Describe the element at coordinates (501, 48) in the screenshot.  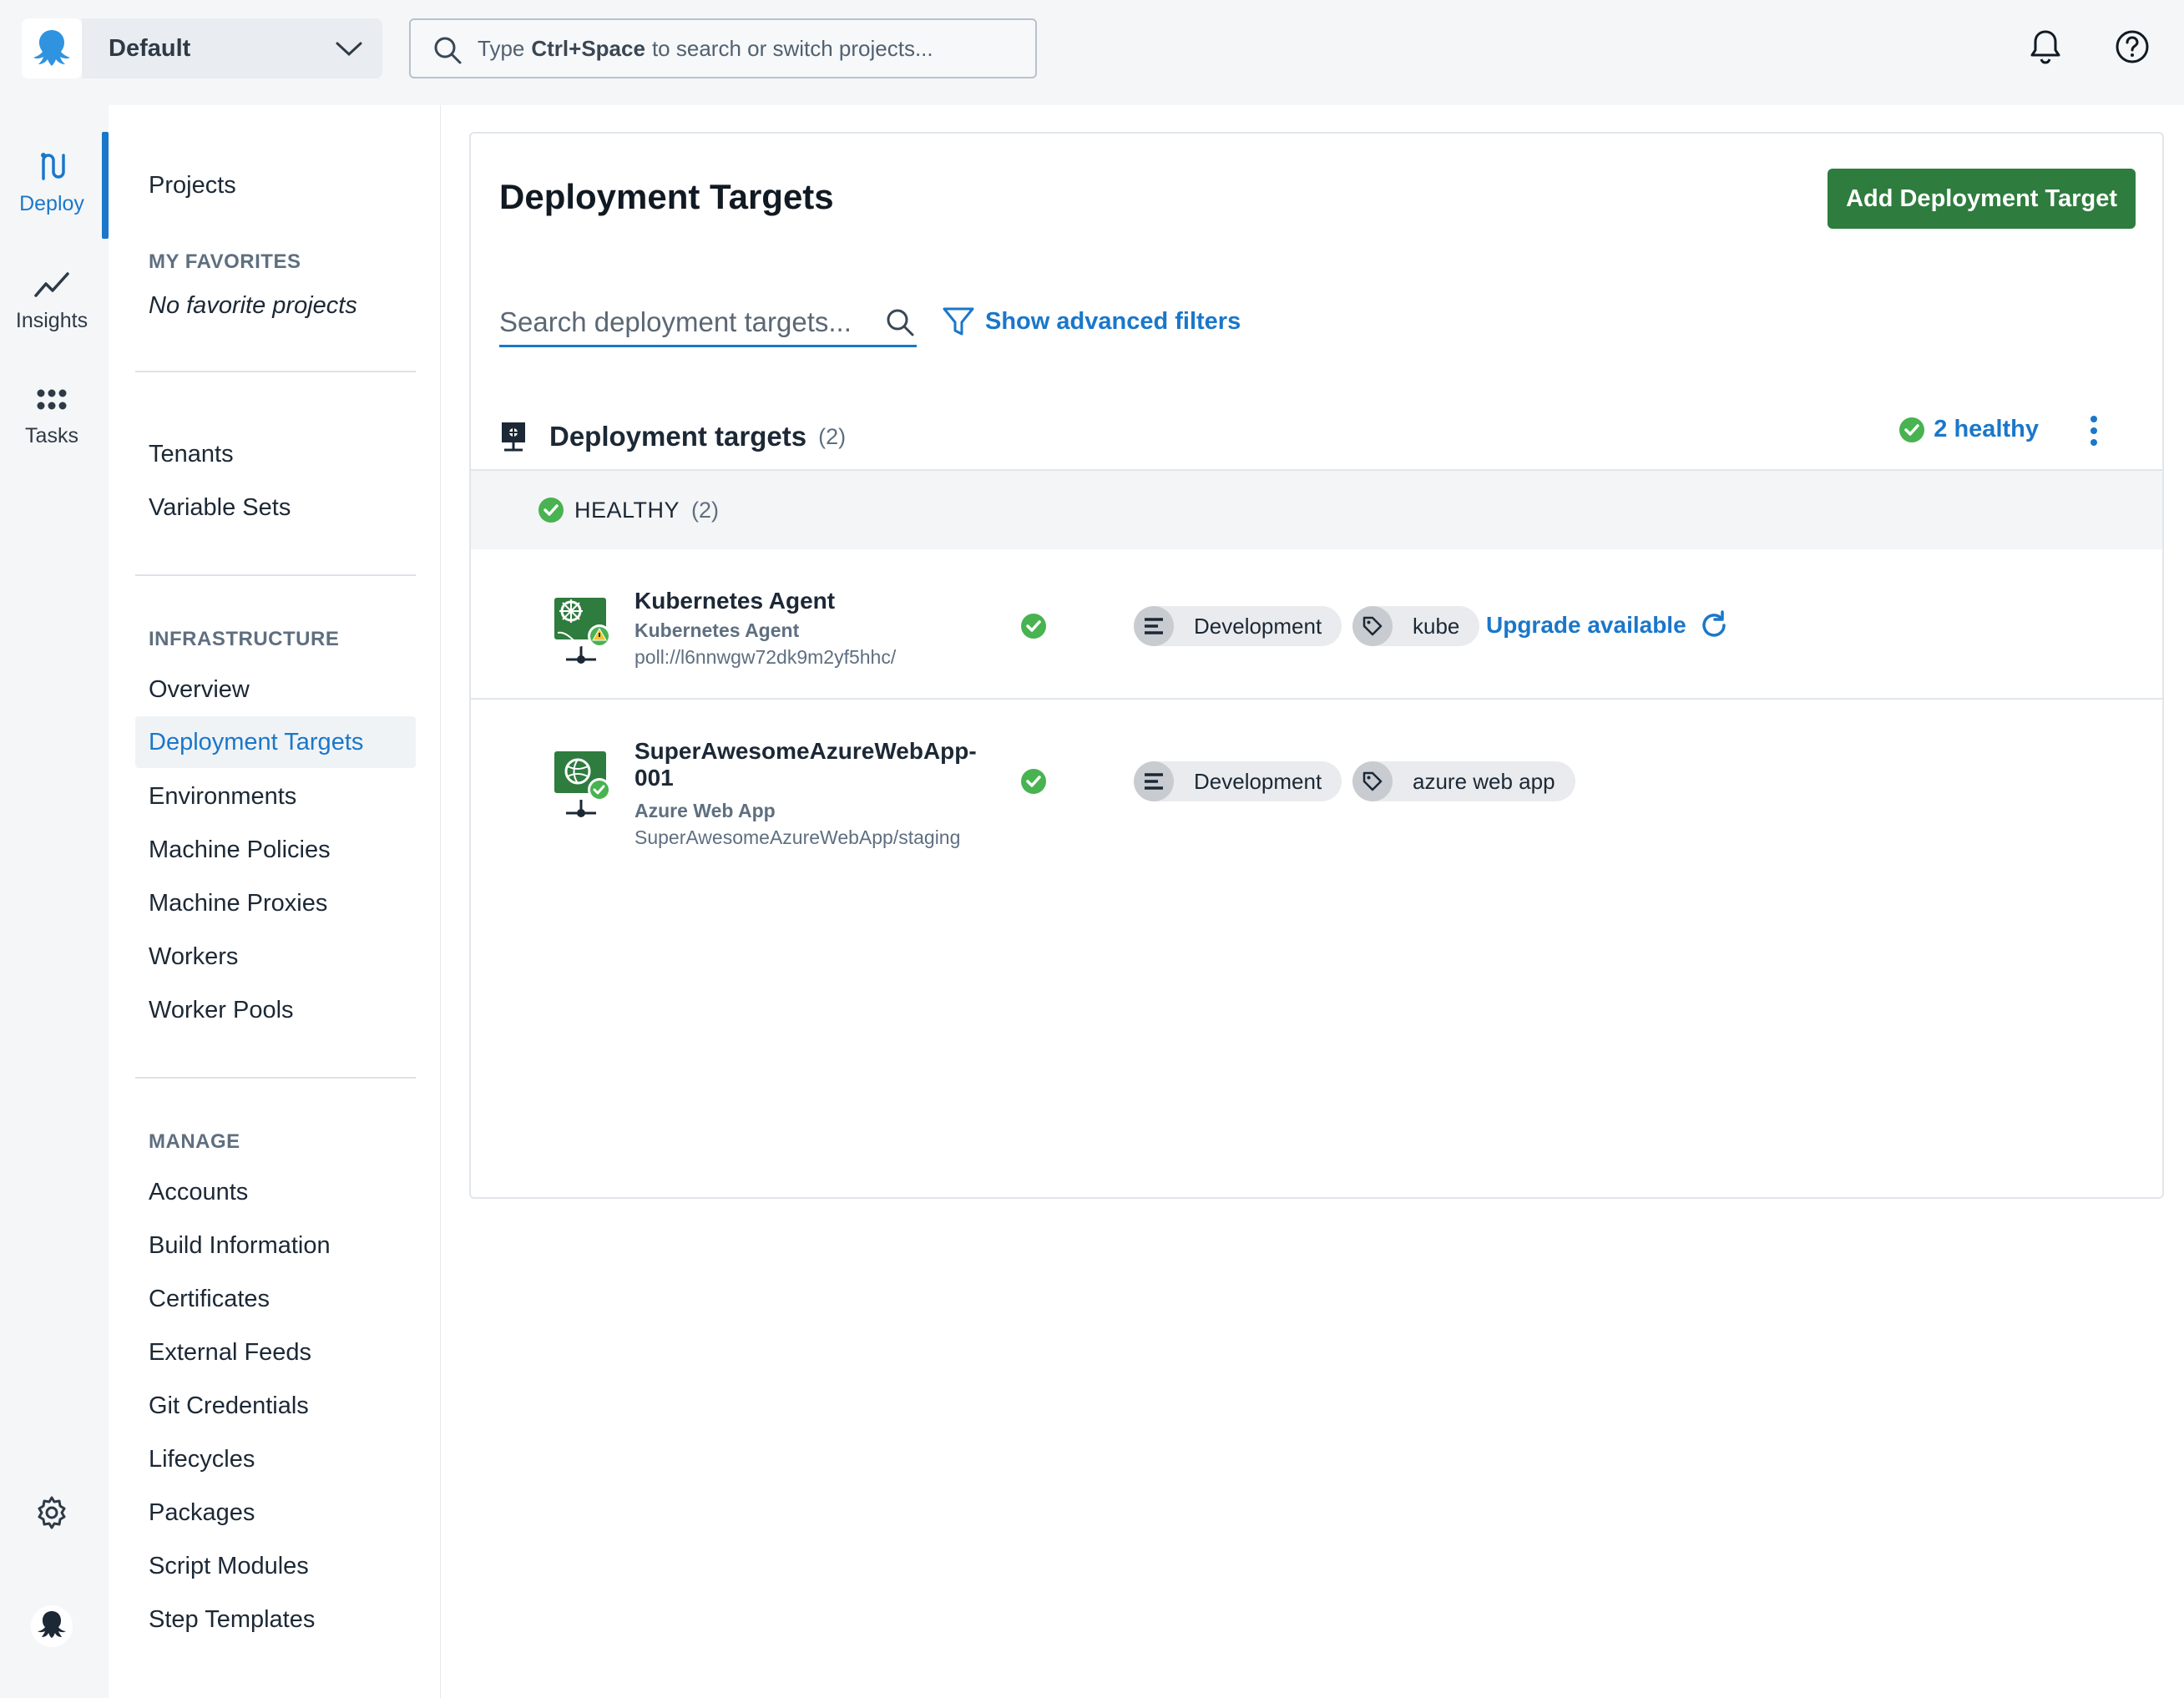
I see `search-prefix: Type` at that location.